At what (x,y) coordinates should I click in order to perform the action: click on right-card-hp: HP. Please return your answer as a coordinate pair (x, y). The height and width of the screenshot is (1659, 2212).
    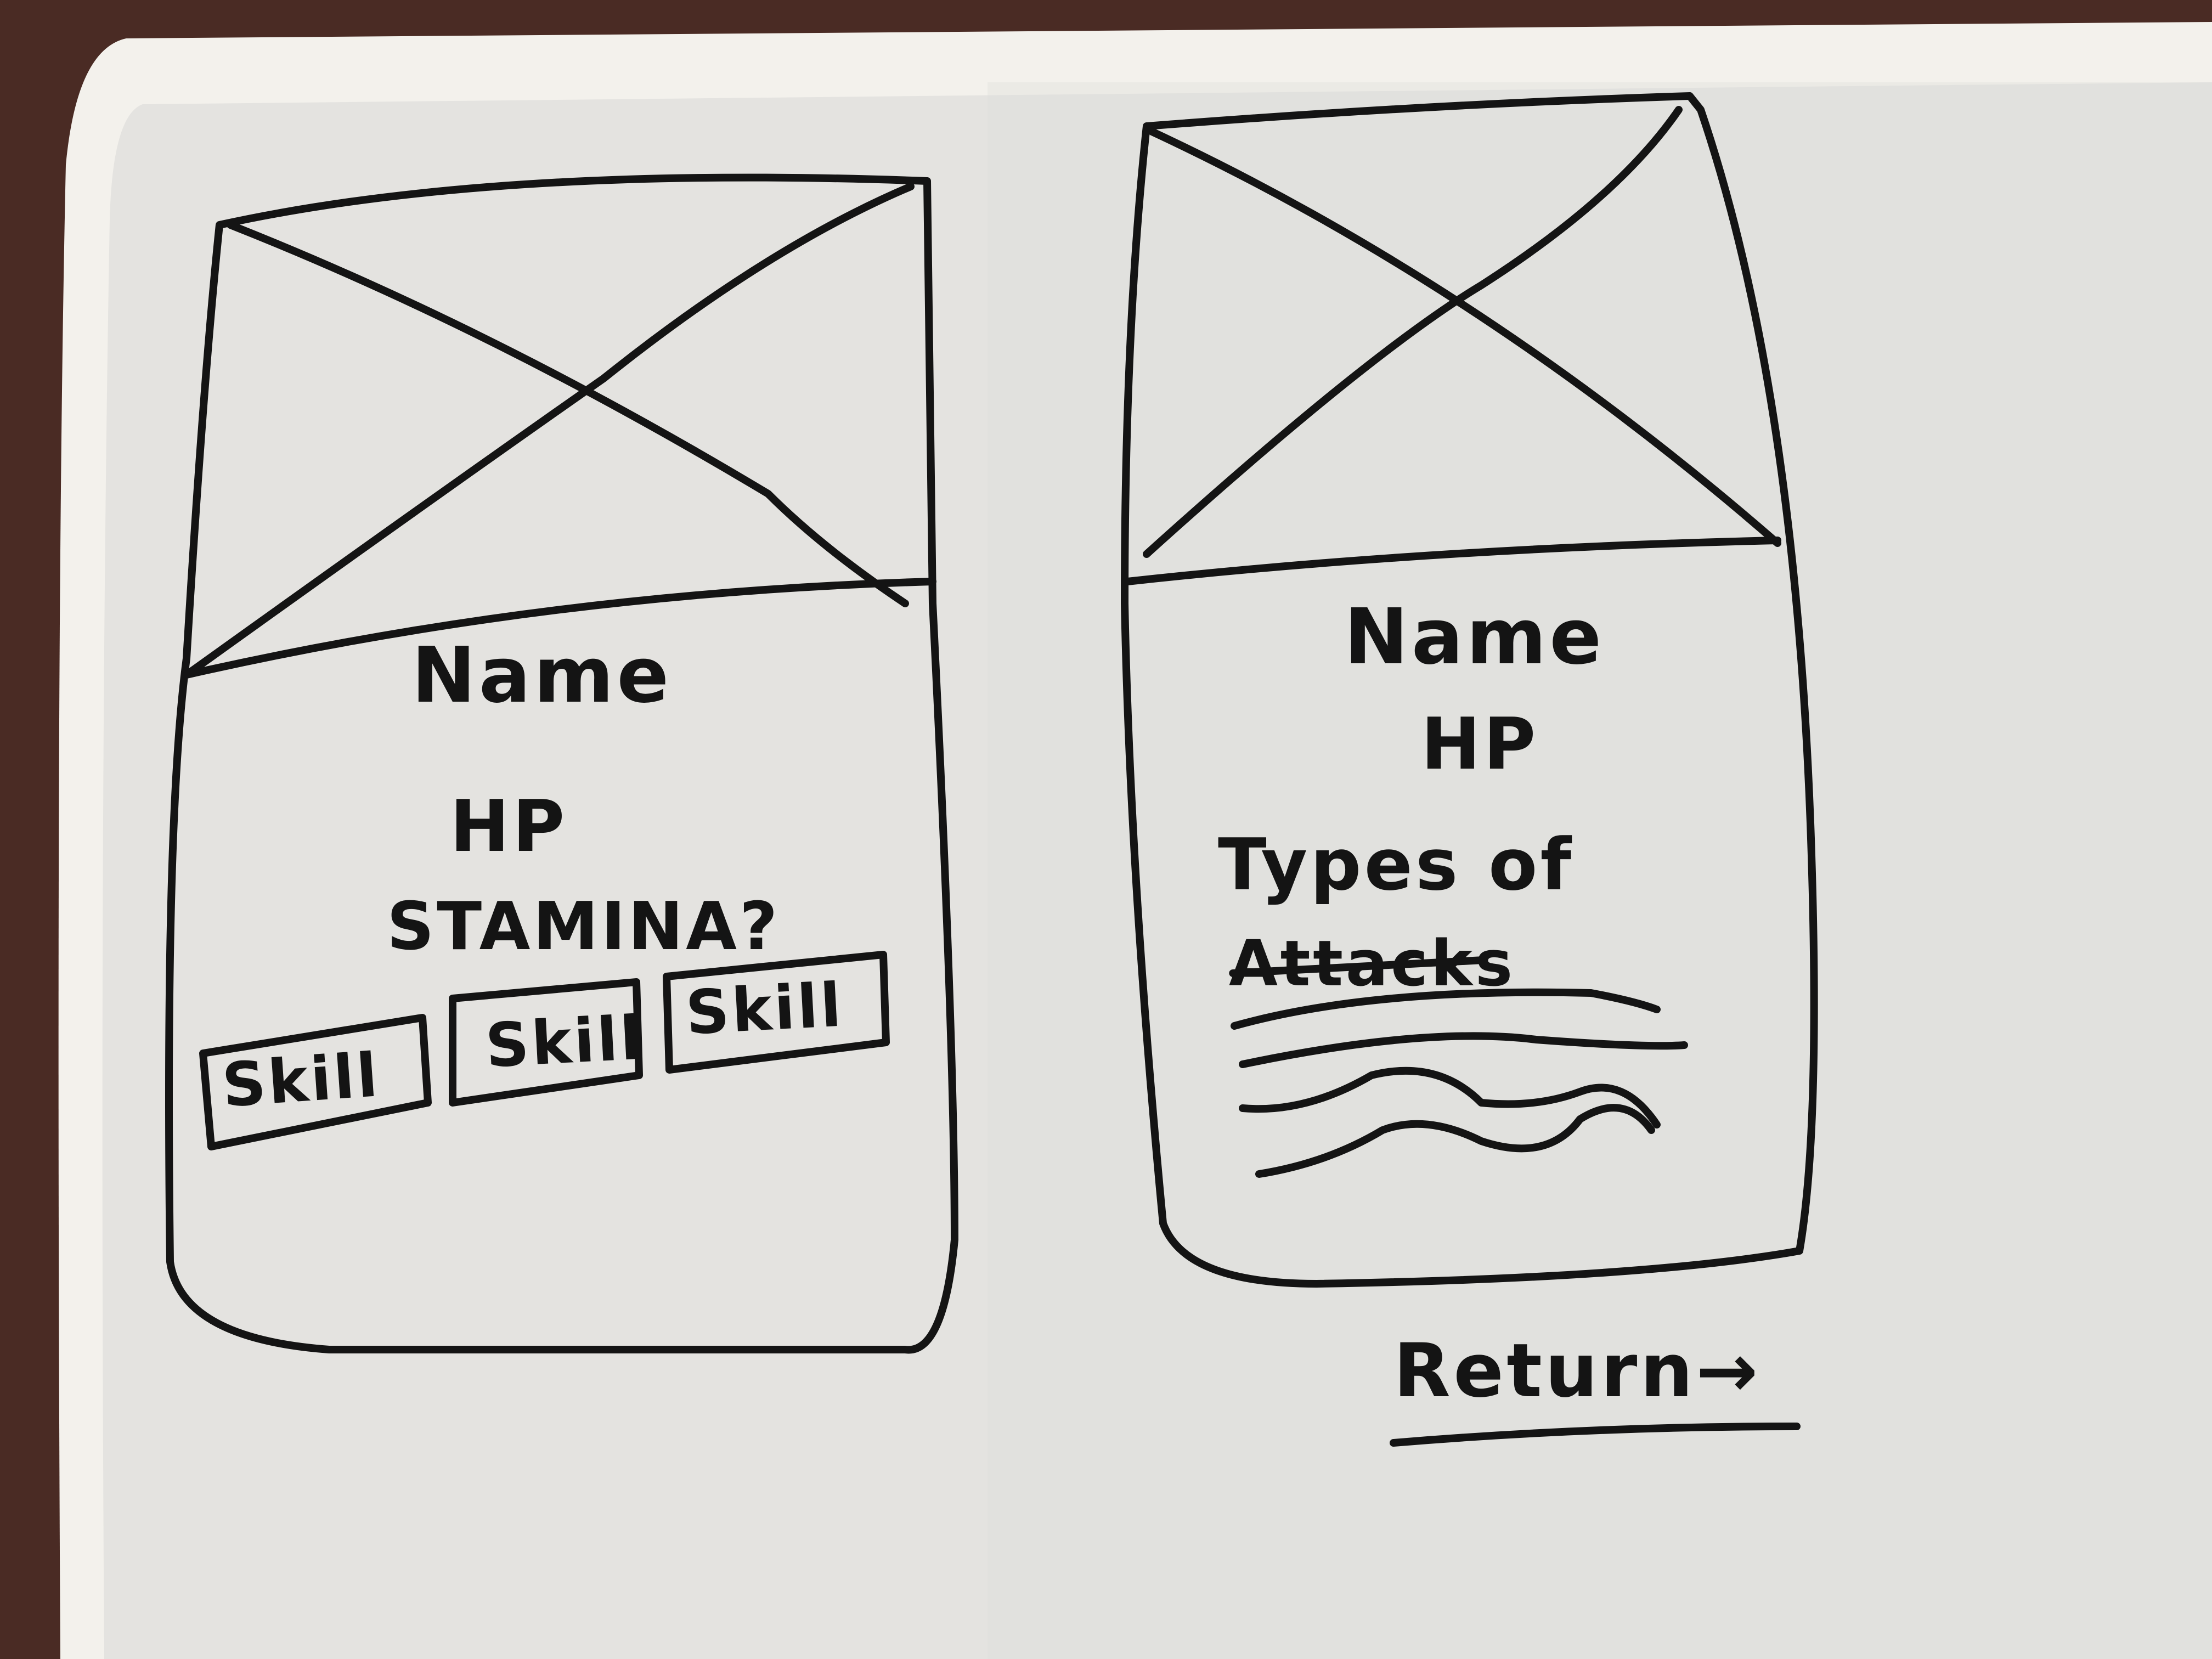
    Looking at the image, I should click on (1480, 744).